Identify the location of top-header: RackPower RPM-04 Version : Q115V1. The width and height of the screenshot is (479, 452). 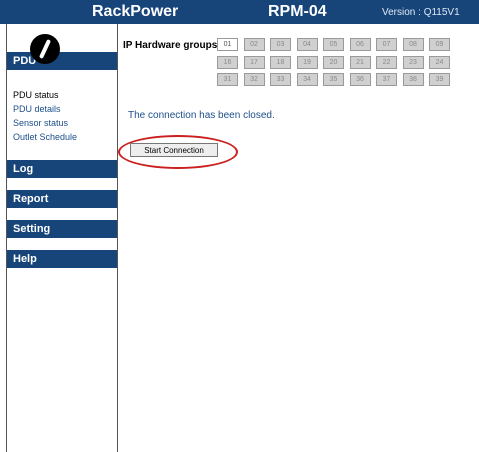
(239, 12).